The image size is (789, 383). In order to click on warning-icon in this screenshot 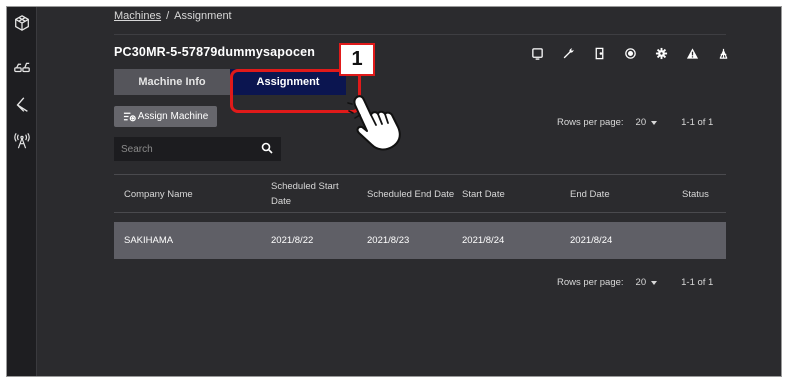, I will do `click(692, 53)`.